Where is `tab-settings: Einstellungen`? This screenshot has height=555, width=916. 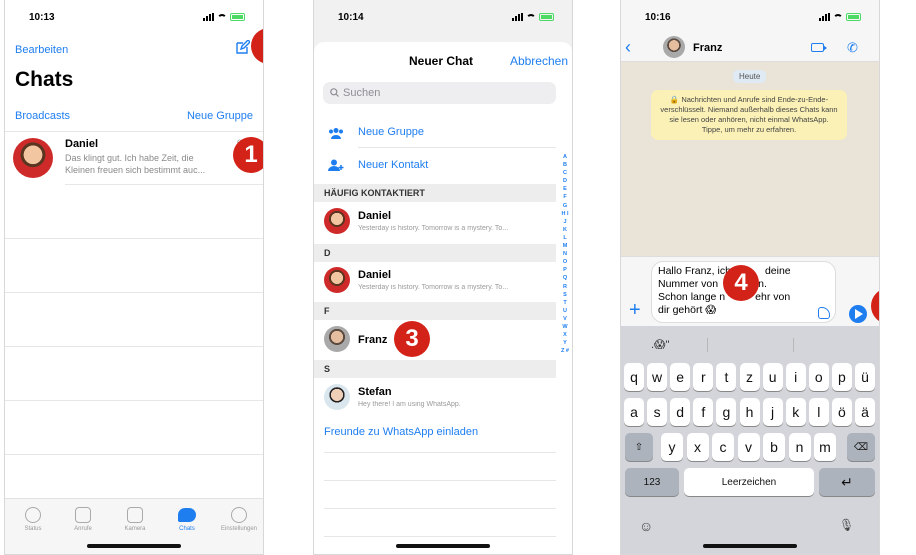
tab-settings: Einstellungen is located at coordinates (238, 519).